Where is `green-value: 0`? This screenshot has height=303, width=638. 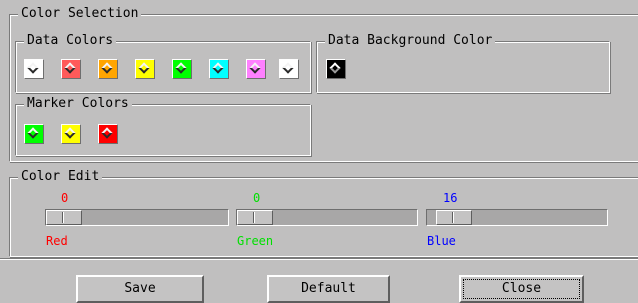 green-value: 0 is located at coordinates (257, 198).